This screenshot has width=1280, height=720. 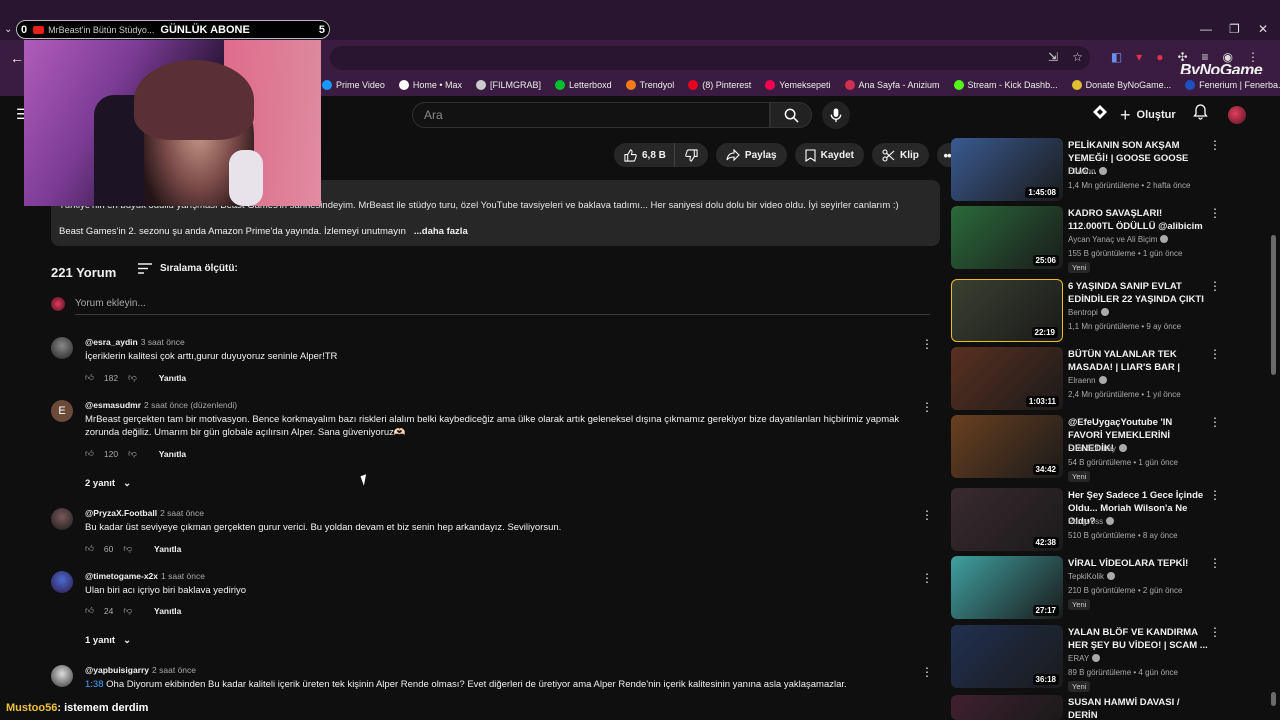 I want to click on comment-timestamp-link: 1:38, so click(x=94, y=684).